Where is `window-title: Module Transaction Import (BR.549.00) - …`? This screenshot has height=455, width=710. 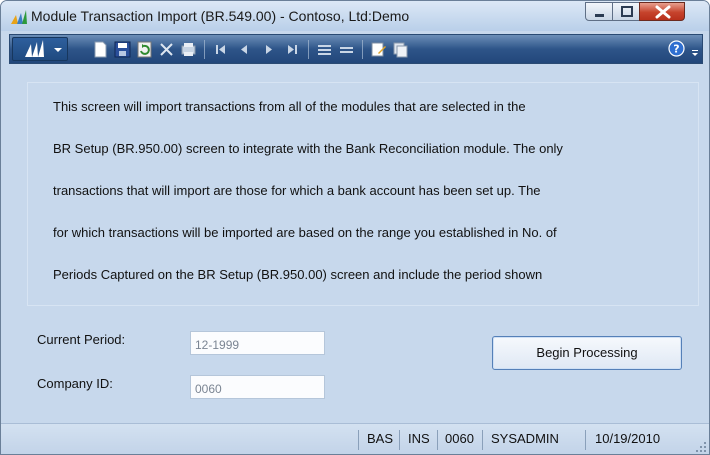
window-title: Module Transaction Import (BR.549.00) - … is located at coordinates (220, 16).